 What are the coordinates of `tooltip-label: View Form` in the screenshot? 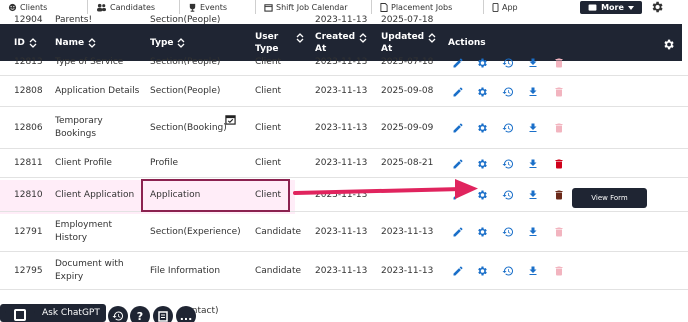 It's located at (609, 198).